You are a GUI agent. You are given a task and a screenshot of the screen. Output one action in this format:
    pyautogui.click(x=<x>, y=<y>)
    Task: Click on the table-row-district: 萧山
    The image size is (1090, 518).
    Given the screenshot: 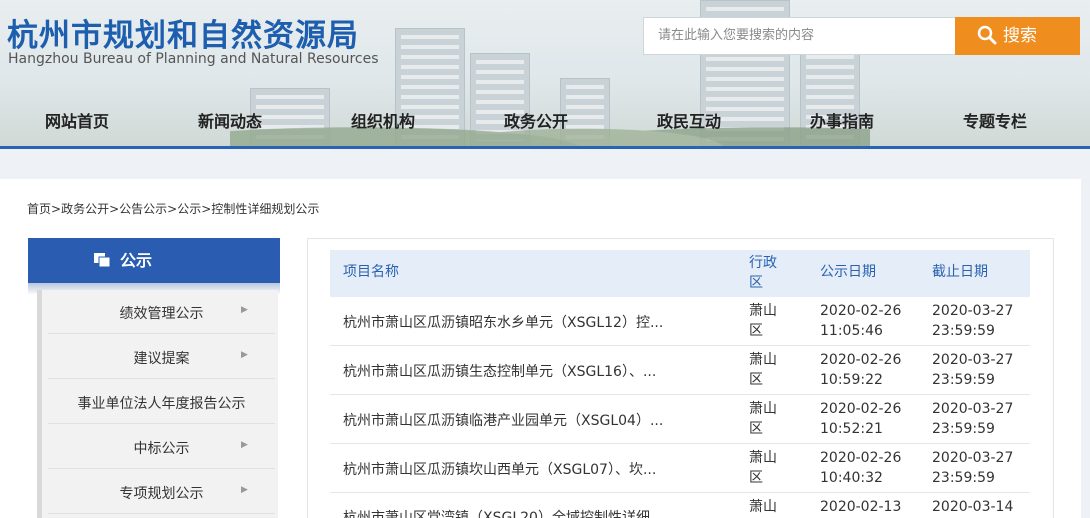 What is the action you would take?
    pyautogui.click(x=763, y=507)
    